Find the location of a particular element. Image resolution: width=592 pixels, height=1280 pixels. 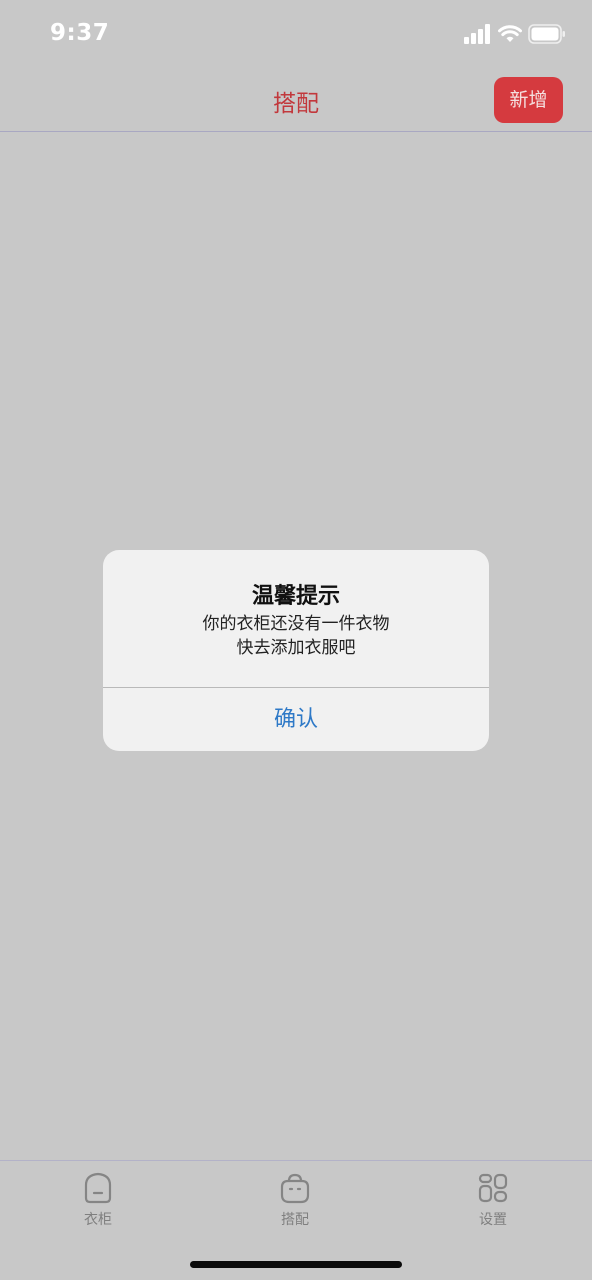

bag-icon is located at coordinates (295, 1188).